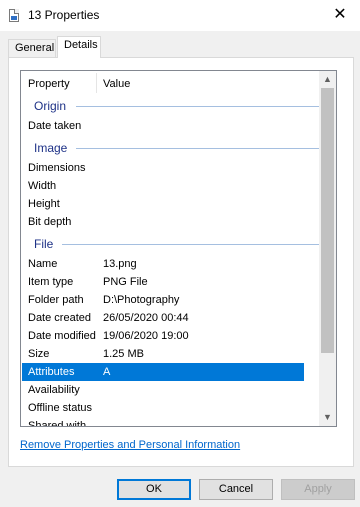  Describe the element at coordinates (50, 106) in the screenshot. I see `group-label: Origin` at that location.